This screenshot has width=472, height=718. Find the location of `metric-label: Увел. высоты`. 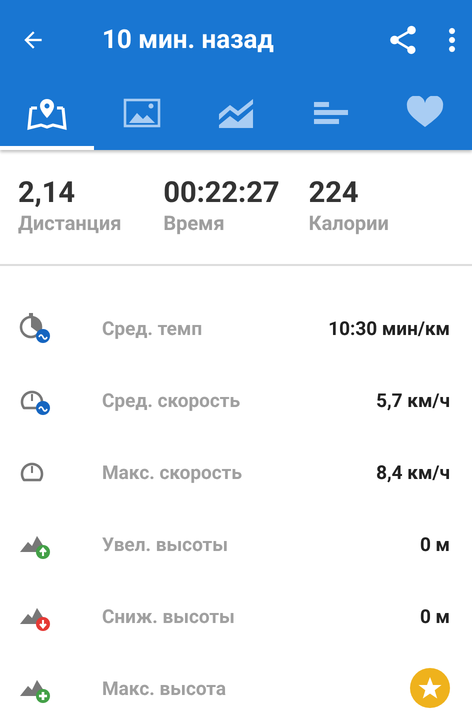

metric-label: Увел. высоты is located at coordinates (165, 544).